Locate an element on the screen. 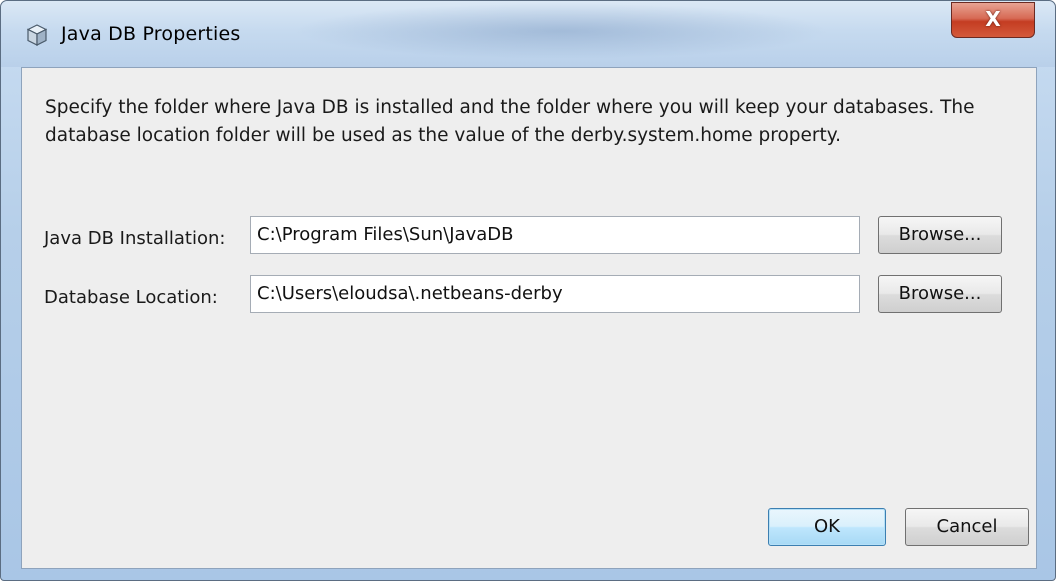 Image resolution: width=1058 pixels, height=583 pixels. close-button: X is located at coordinates (993, 20).